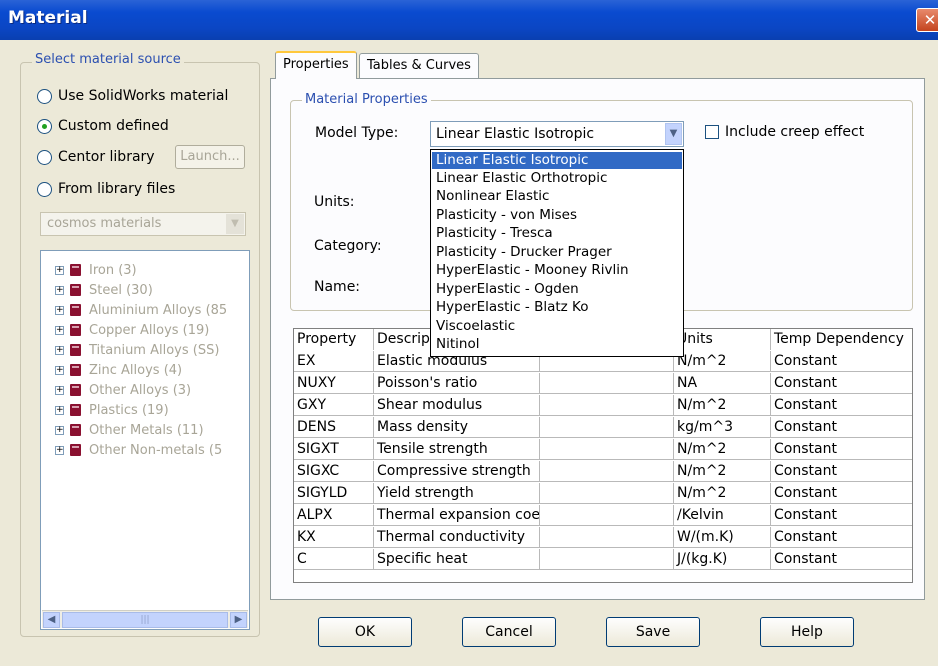  Describe the element at coordinates (722, 537) in the screenshot. I see `table-cell: W/(m.K)` at that location.